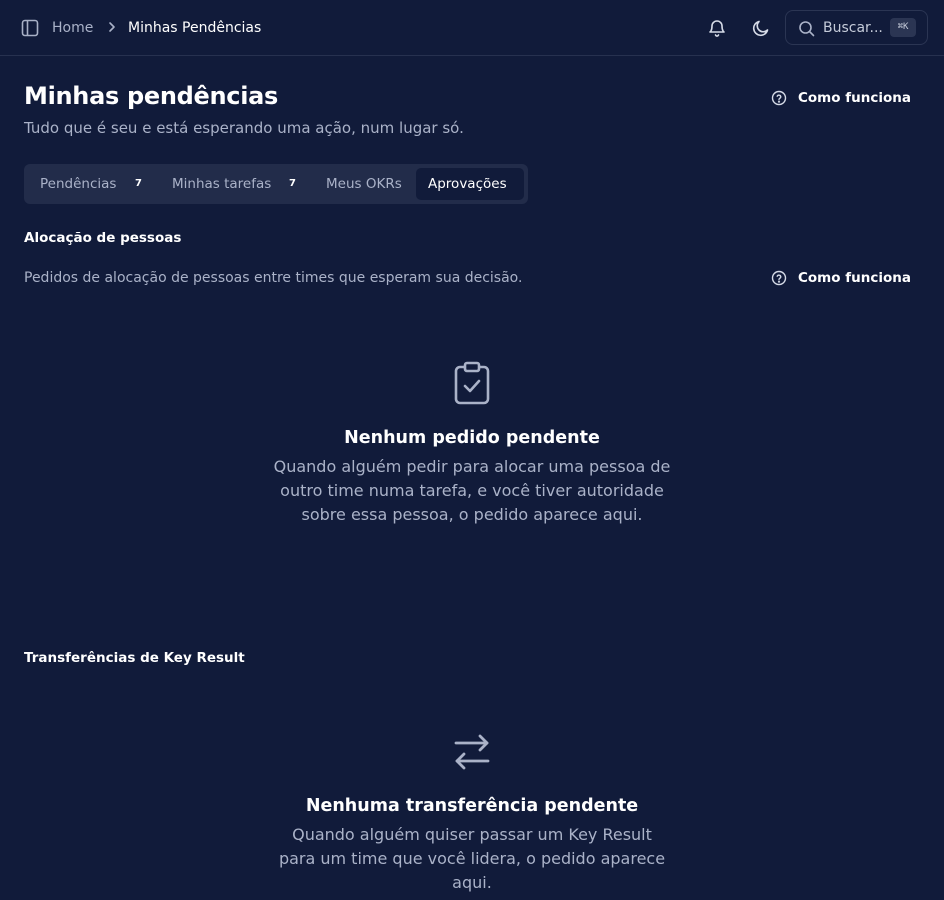  Describe the element at coordinates (151, 96) in the screenshot. I see `page-title: Minhas pendências` at that location.